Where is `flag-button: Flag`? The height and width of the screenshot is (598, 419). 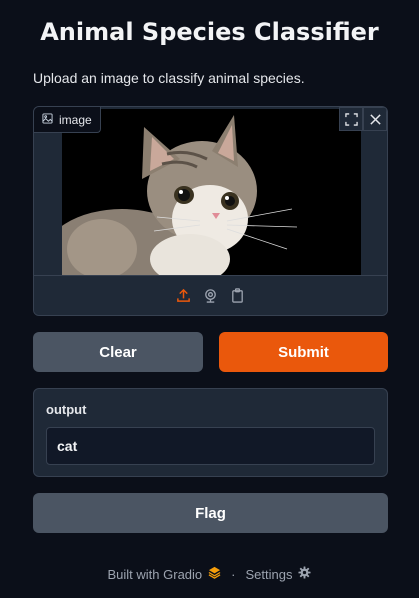
flag-button: Flag is located at coordinates (210, 513).